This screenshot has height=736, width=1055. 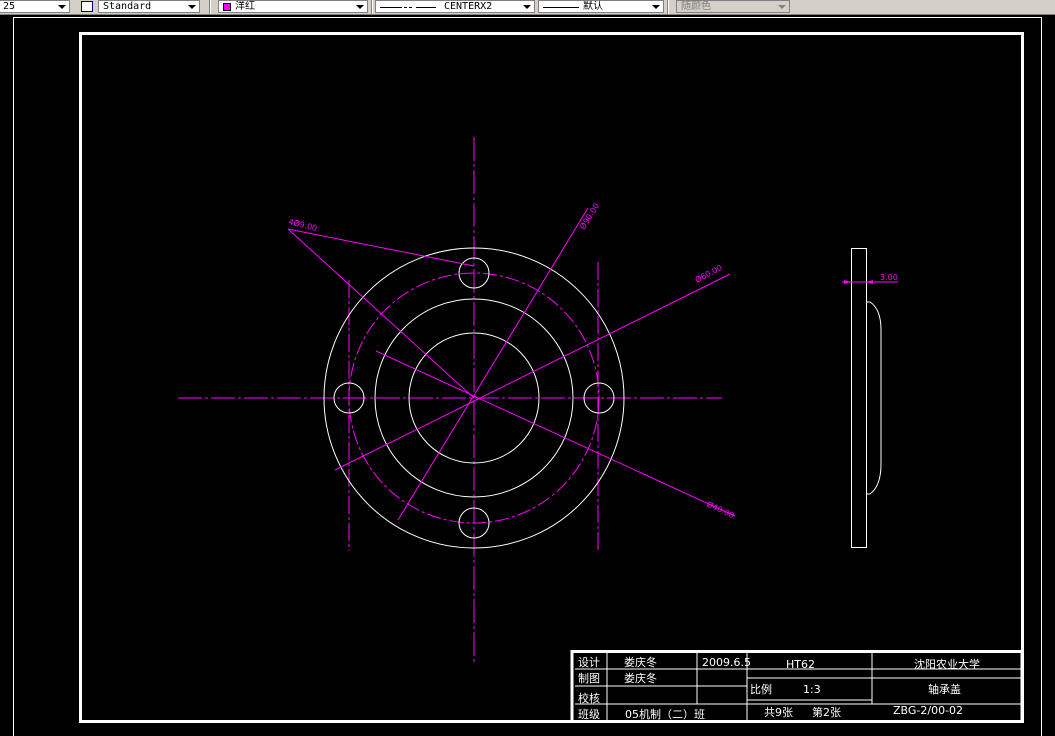 I want to click on lineweight-dropdown: 默认, so click(x=601, y=6).